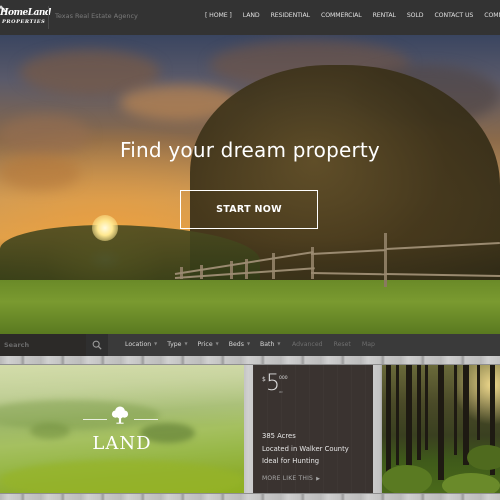 The height and width of the screenshot is (500, 500). I want to click on filter-label: Price, so click(205, 344).